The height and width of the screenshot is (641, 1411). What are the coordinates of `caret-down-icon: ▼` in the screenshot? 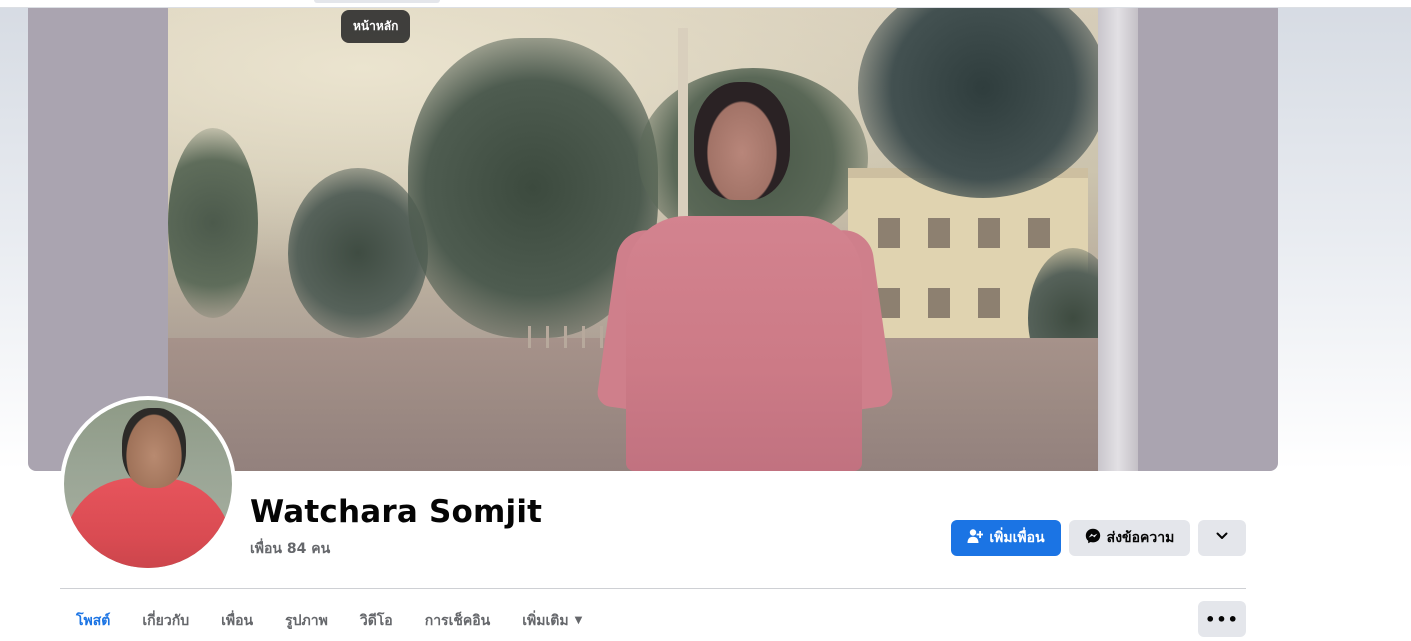 It's located at (578, 620).